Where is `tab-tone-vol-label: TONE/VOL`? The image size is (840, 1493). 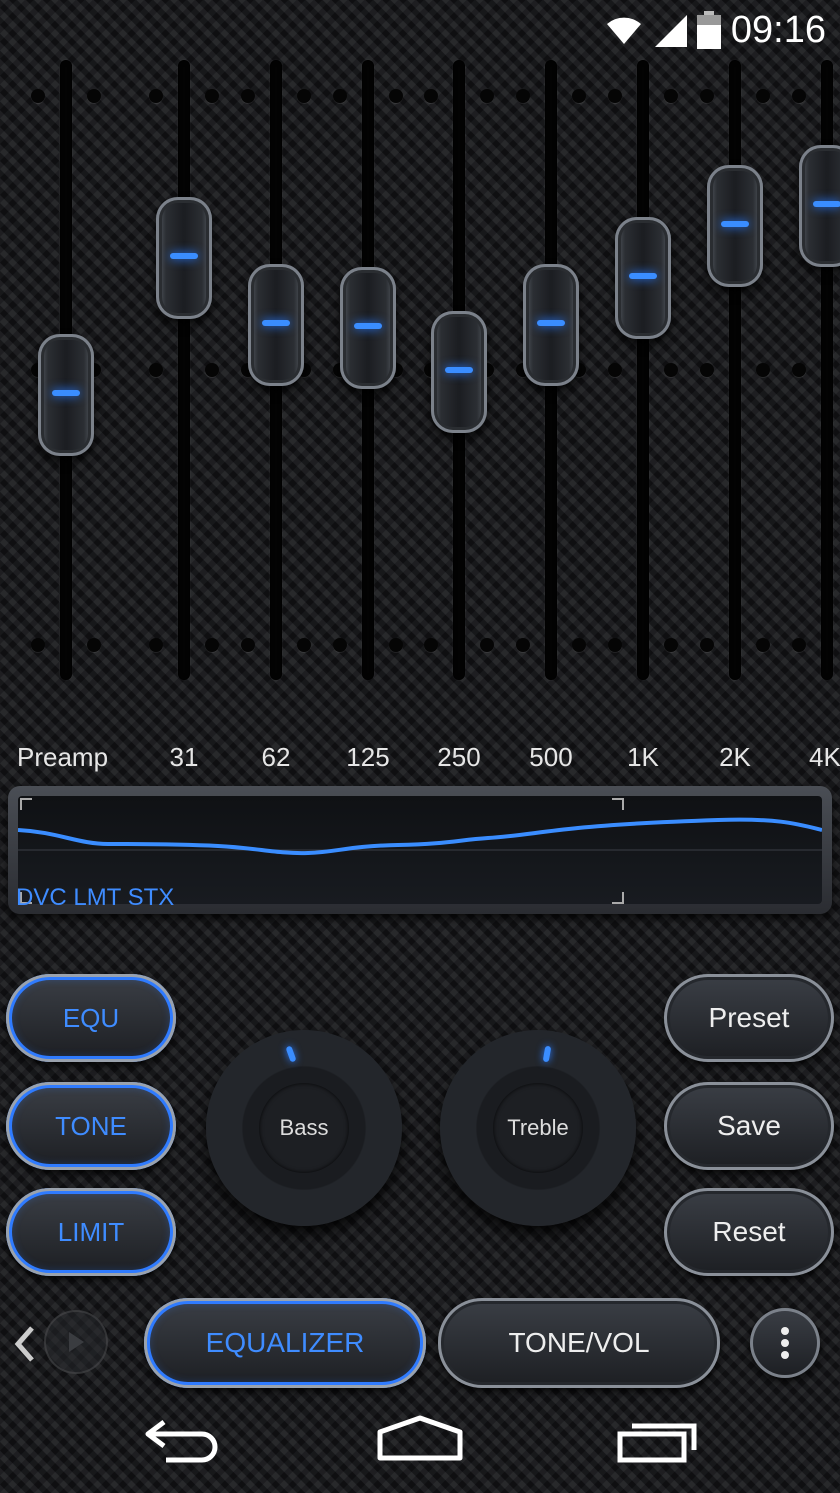
tab-tone-vol-label: TONE/VOL is located at coordinates (579, 1342).